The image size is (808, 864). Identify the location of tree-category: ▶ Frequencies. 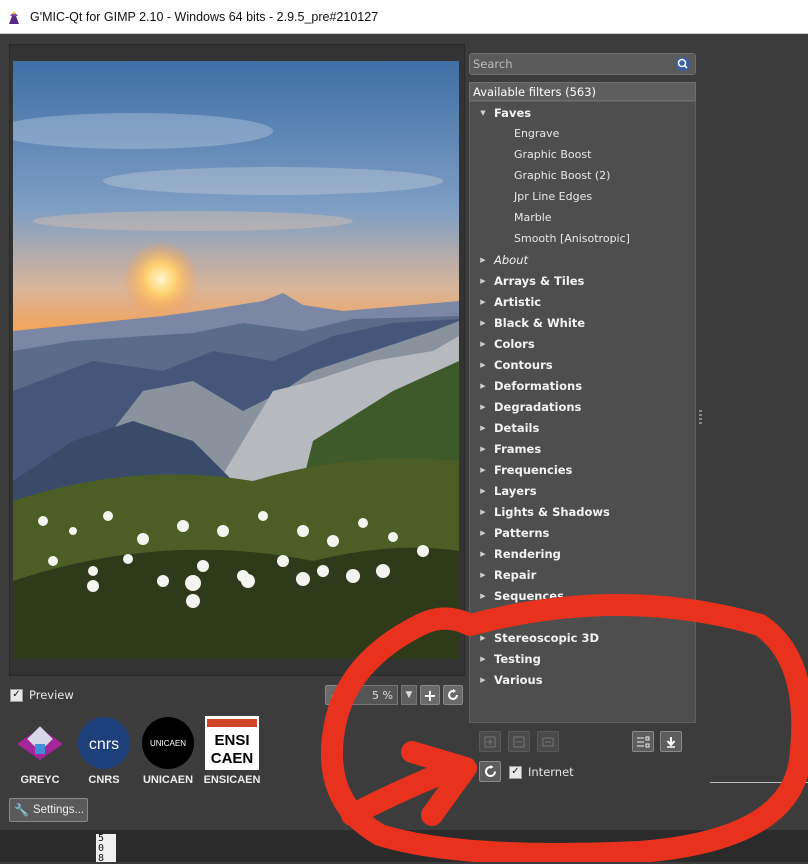
(521, 469).